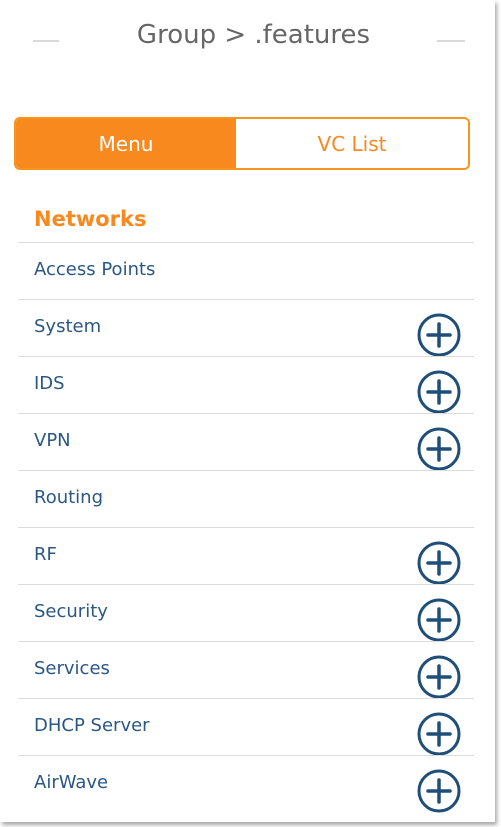 Image resolution: width=501 pixels, height=827 pixels. What do you see at coordinates (45, 554) in the screenshot?
I see `nav-item-label: RF` at bounding box center [45, 554].